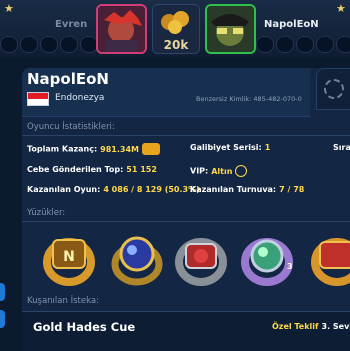 The width and height of the screenshot is (350, 351). I want to click on pocketed-balls: Cebe Gönderilen Top: 51 152, so click(92, 169).